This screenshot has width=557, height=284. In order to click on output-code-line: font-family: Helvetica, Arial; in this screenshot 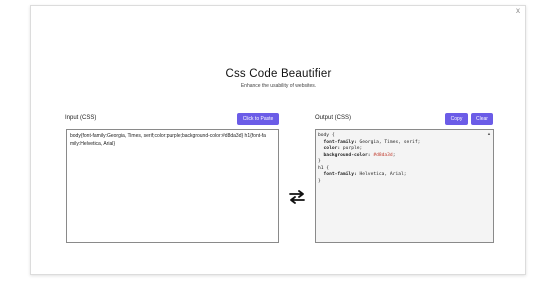, I will do `click(369, 175)`.